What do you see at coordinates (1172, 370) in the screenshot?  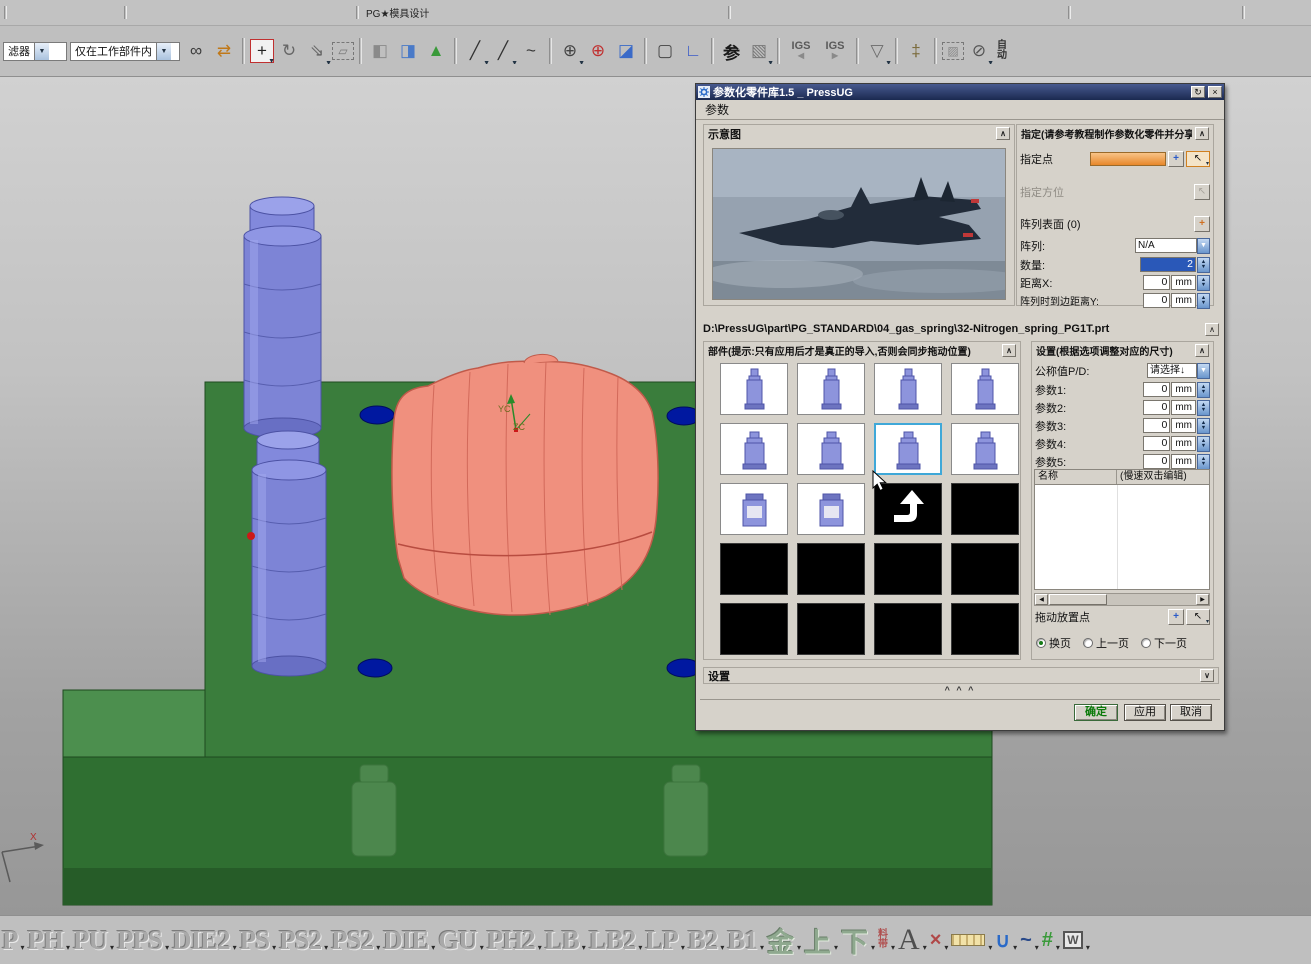 I see `nominal-dropdown-value: 请选择↓` at bounding box center [1172, 370].